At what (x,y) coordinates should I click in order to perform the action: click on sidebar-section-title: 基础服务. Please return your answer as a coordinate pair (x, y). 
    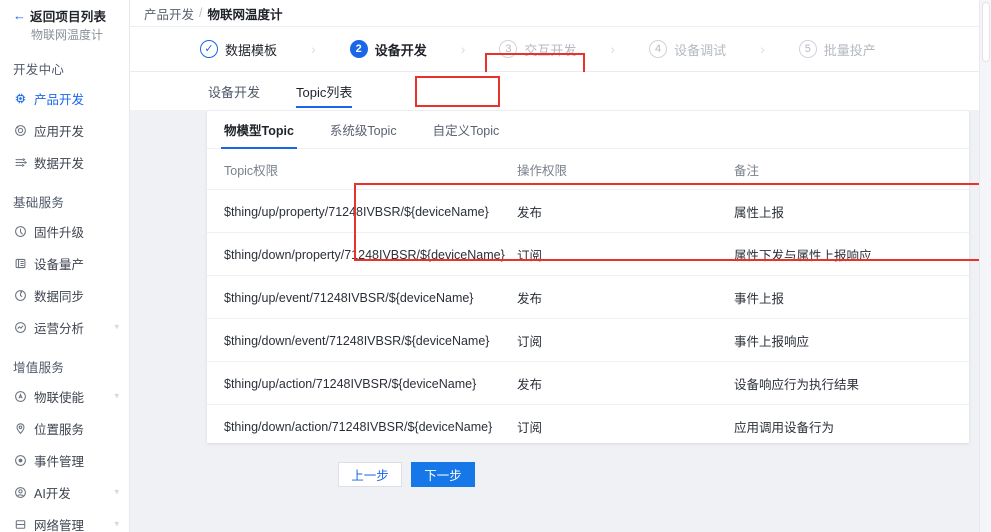
    Looking at the image, I should click on (39, 203).